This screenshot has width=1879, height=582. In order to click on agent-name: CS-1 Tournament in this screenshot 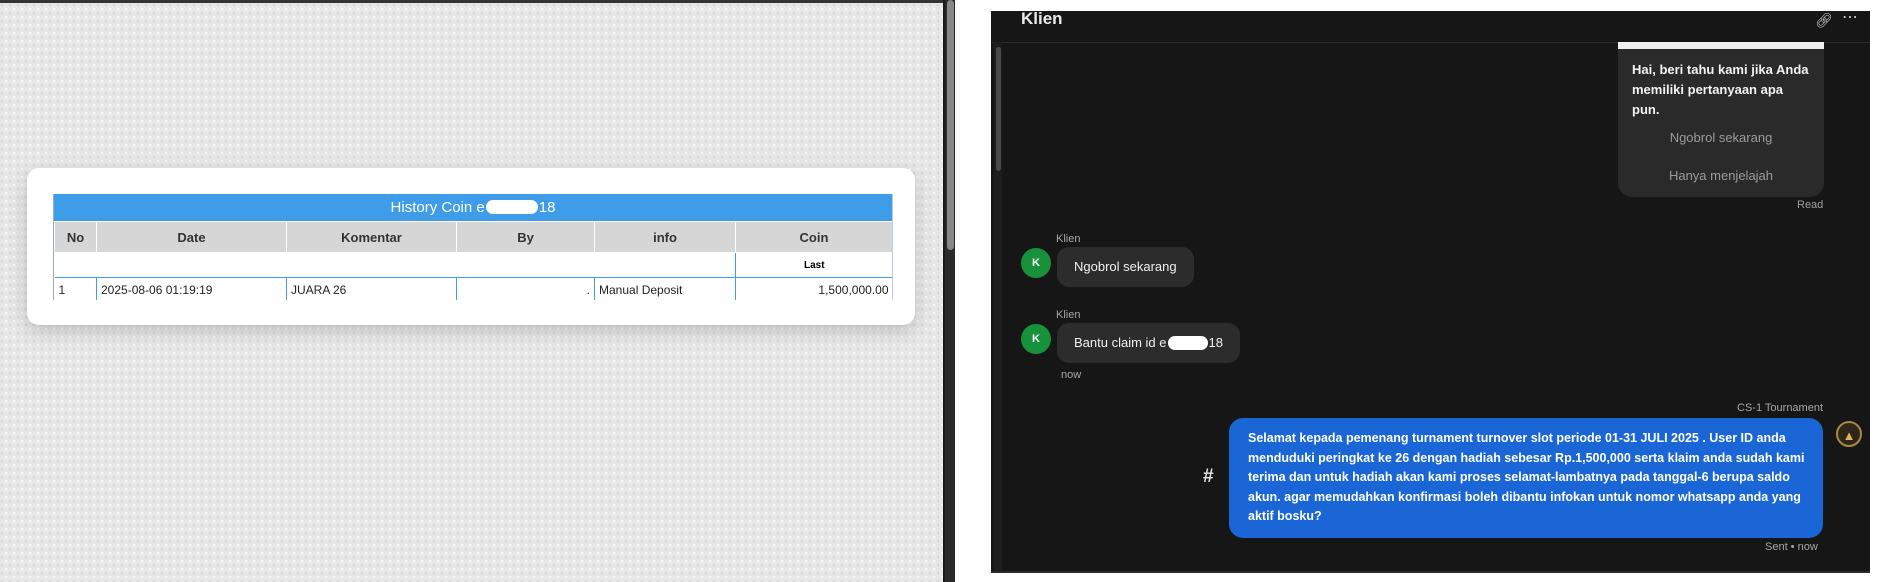, I will do `click(1780, 408)`.